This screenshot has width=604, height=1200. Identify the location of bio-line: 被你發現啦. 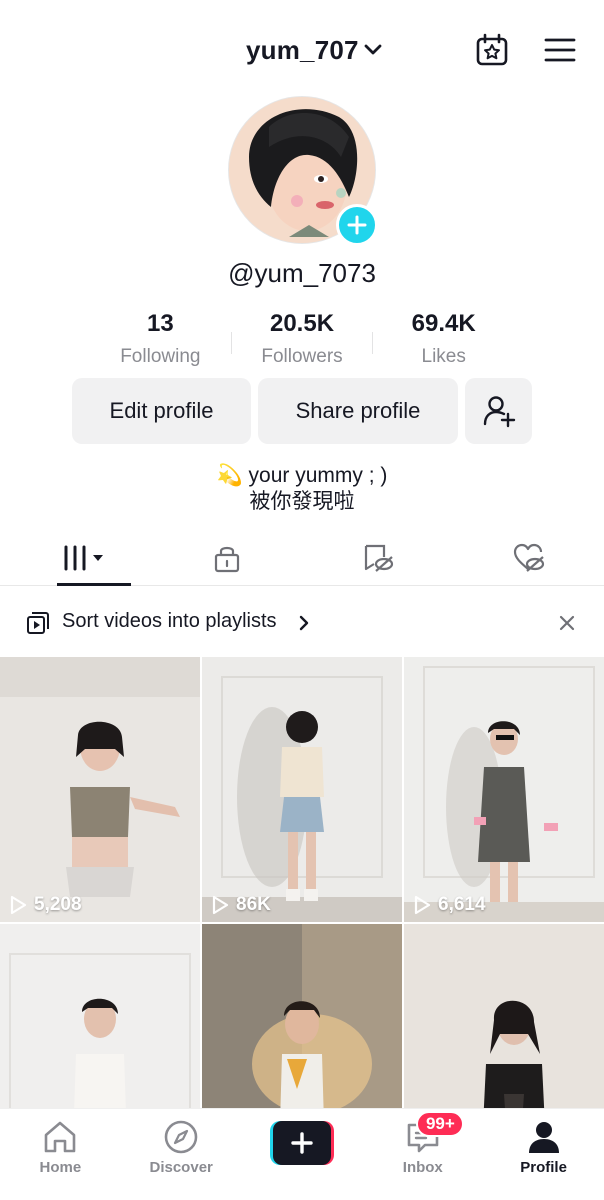
(302, 501).